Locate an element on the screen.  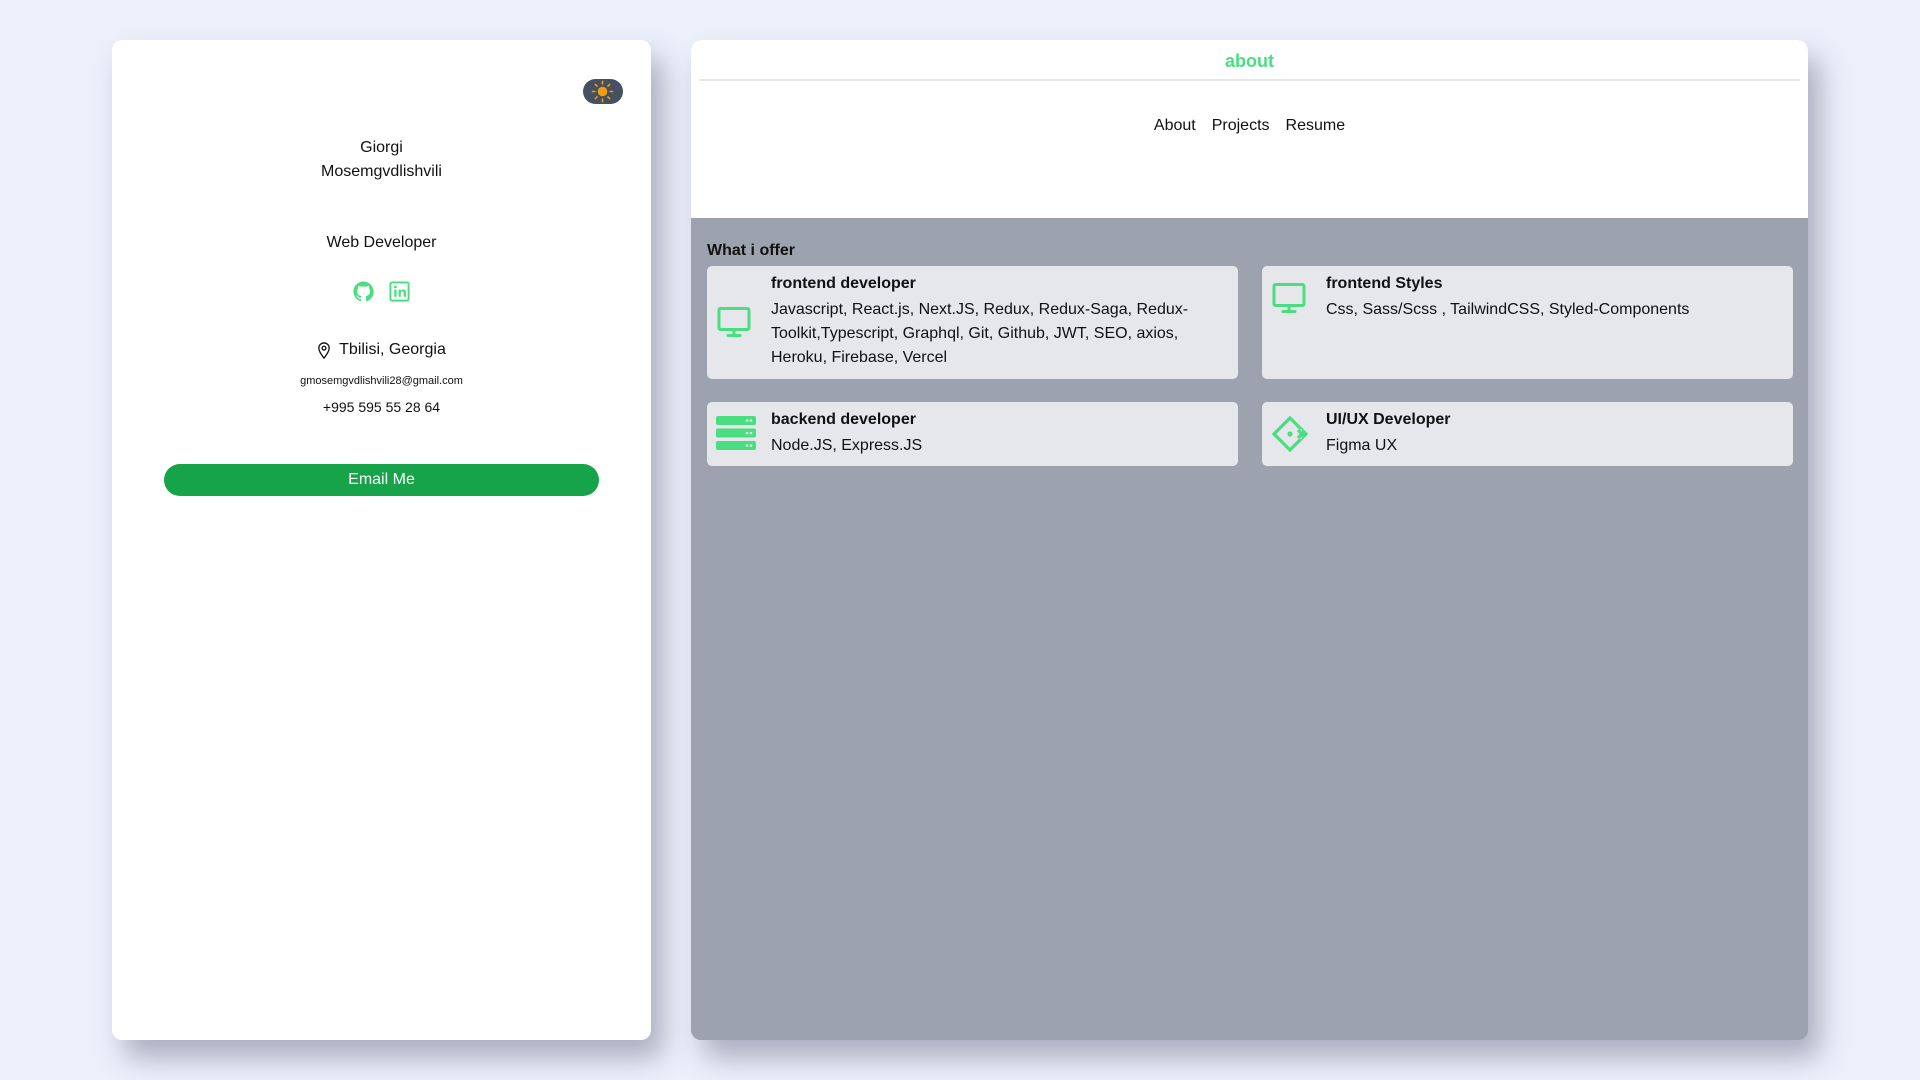
last-name: Mosemgvdlishvili is located at coordinates (381, 171).